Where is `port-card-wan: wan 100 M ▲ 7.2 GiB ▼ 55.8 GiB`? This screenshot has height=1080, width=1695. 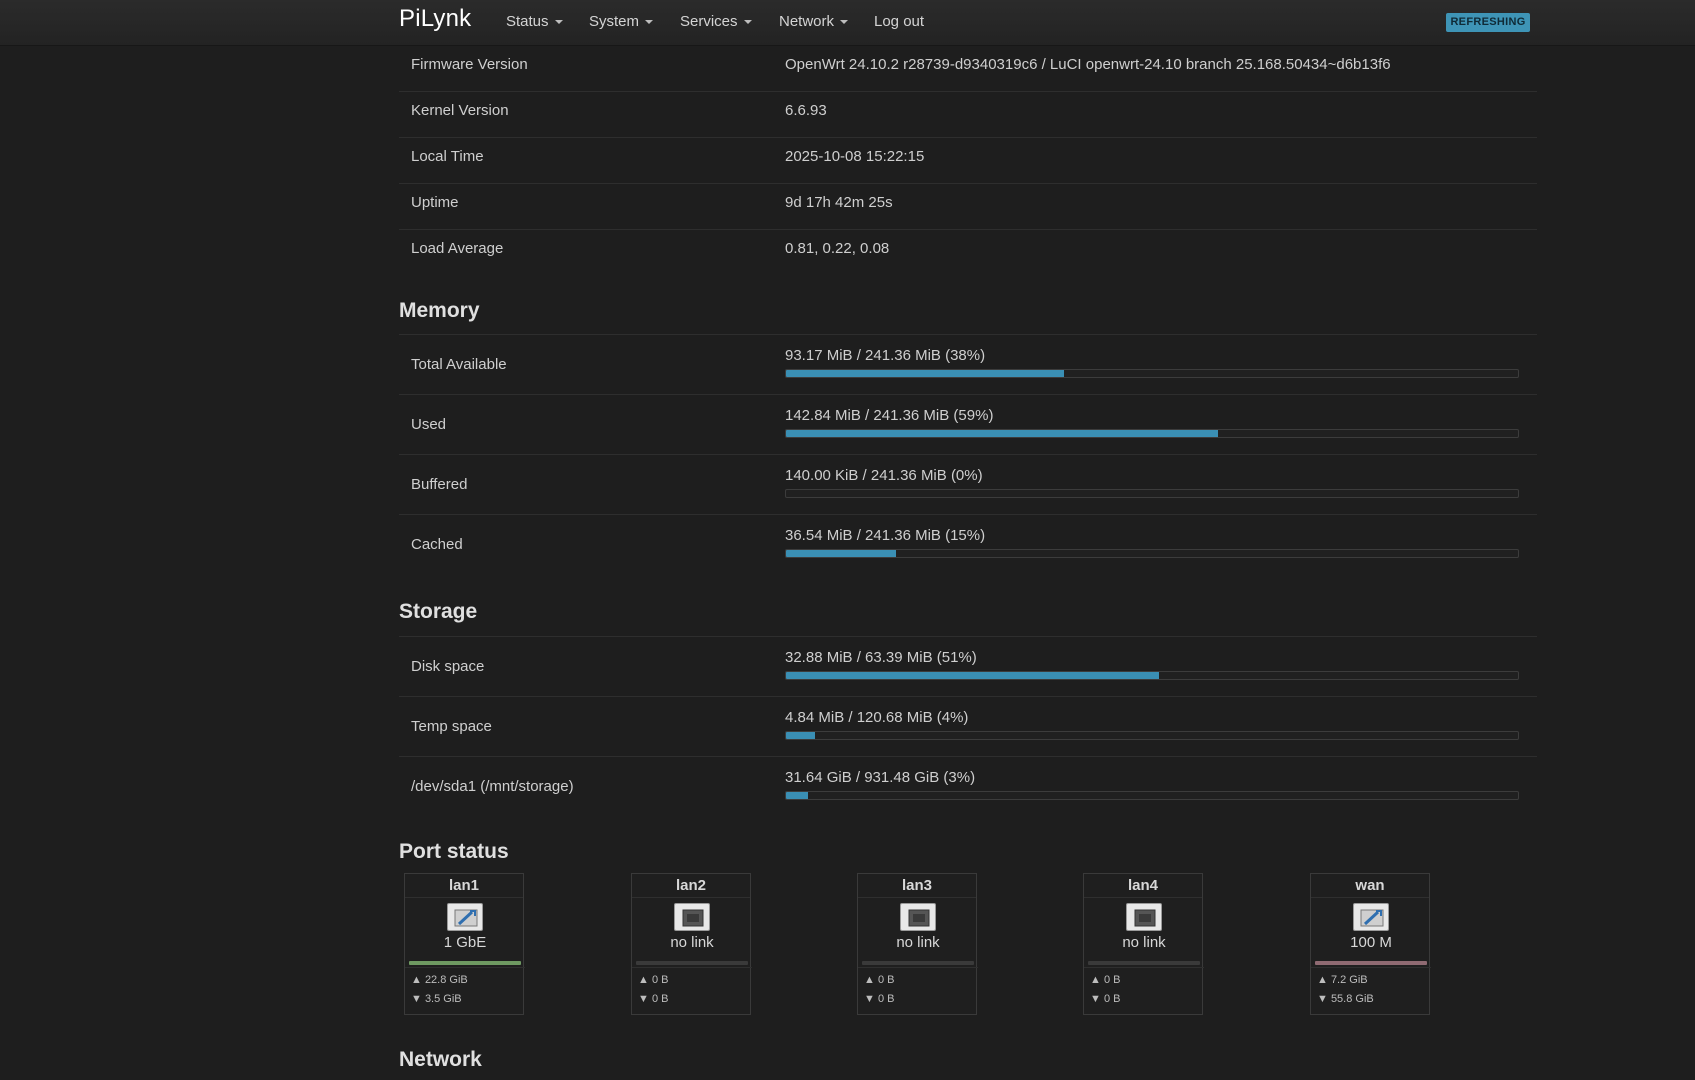 port-card-wan: wan 100 M ▲ 7.2 GiB ▼ 55.8 GiB is located at coordinates (1370, 944).